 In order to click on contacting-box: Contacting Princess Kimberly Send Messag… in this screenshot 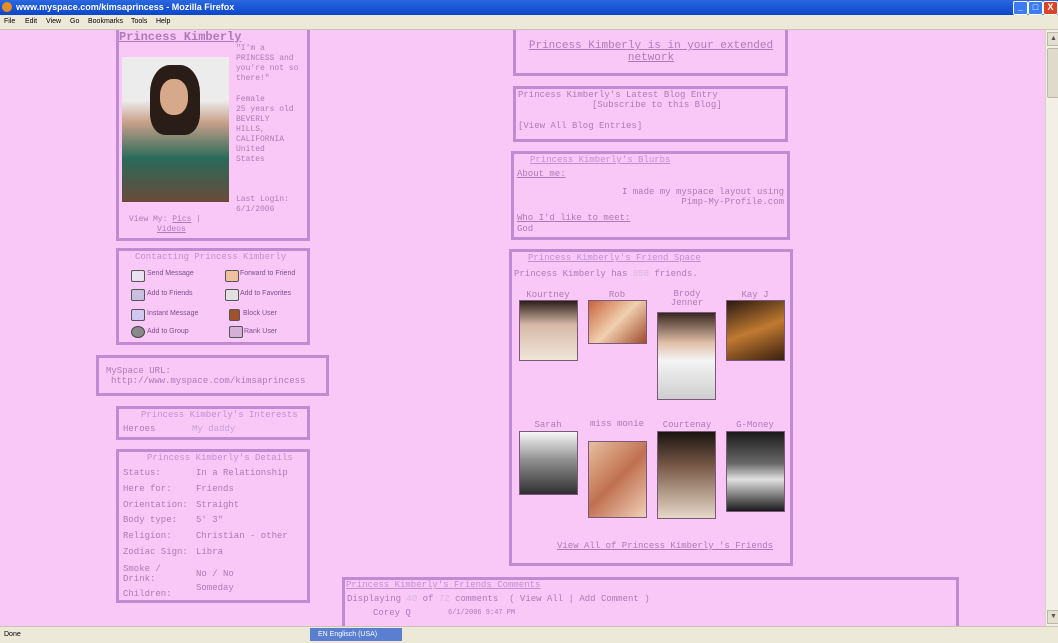, I will do `click(213, 296)`.